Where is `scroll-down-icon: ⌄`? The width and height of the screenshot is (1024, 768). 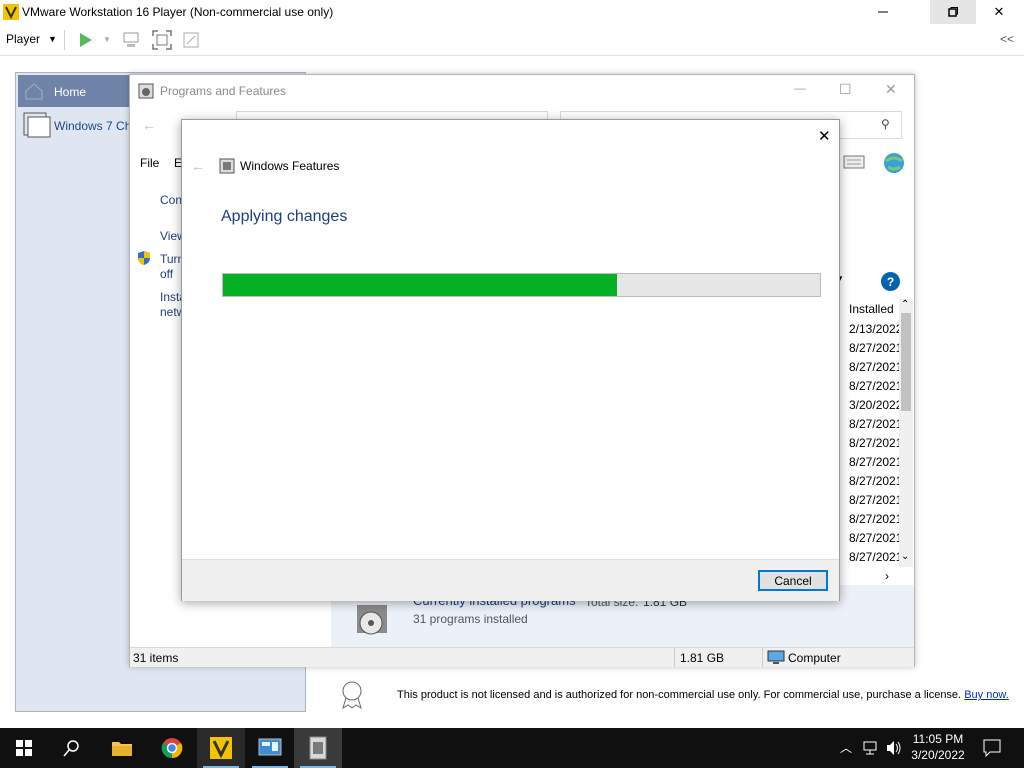
scroll-down-icon: ⌄ is located at coordinates (905, 556).